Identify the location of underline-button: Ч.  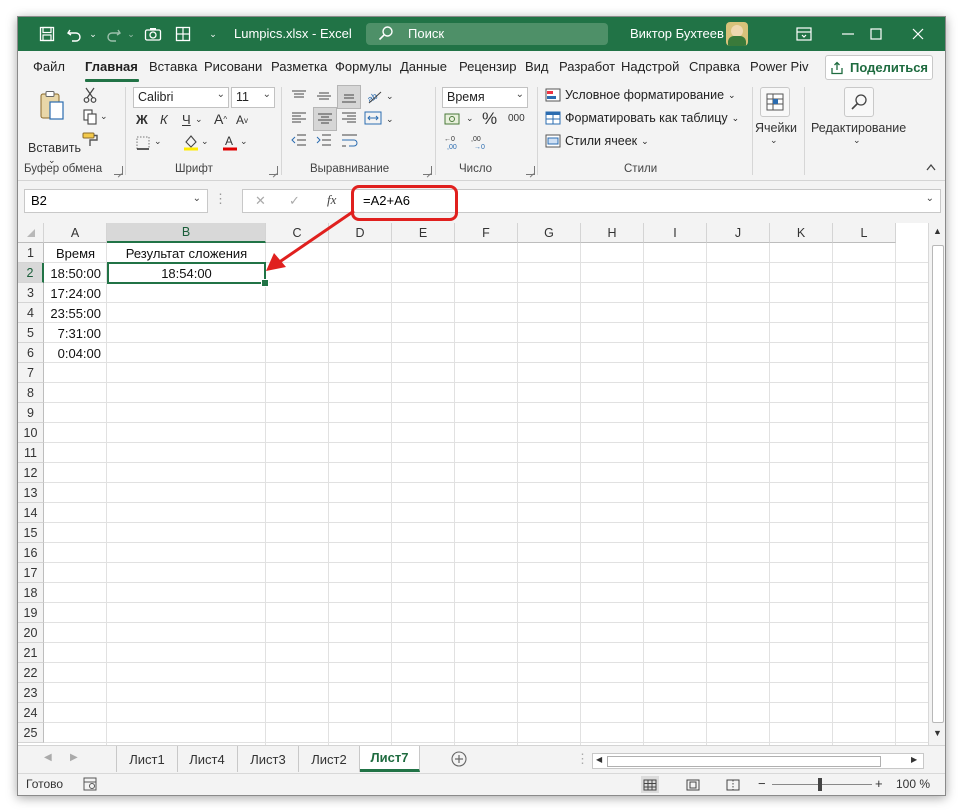
(186, 119).